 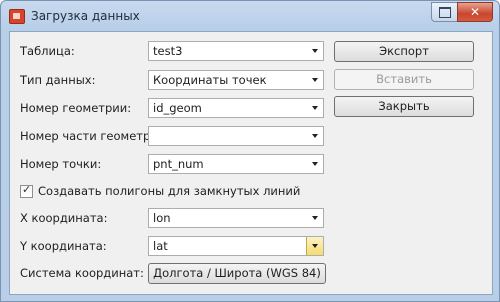 What do you see at coordinates (63, 246) in the screenshot?
I see `y-label: Y координата:` at bounding box center [63, 246].